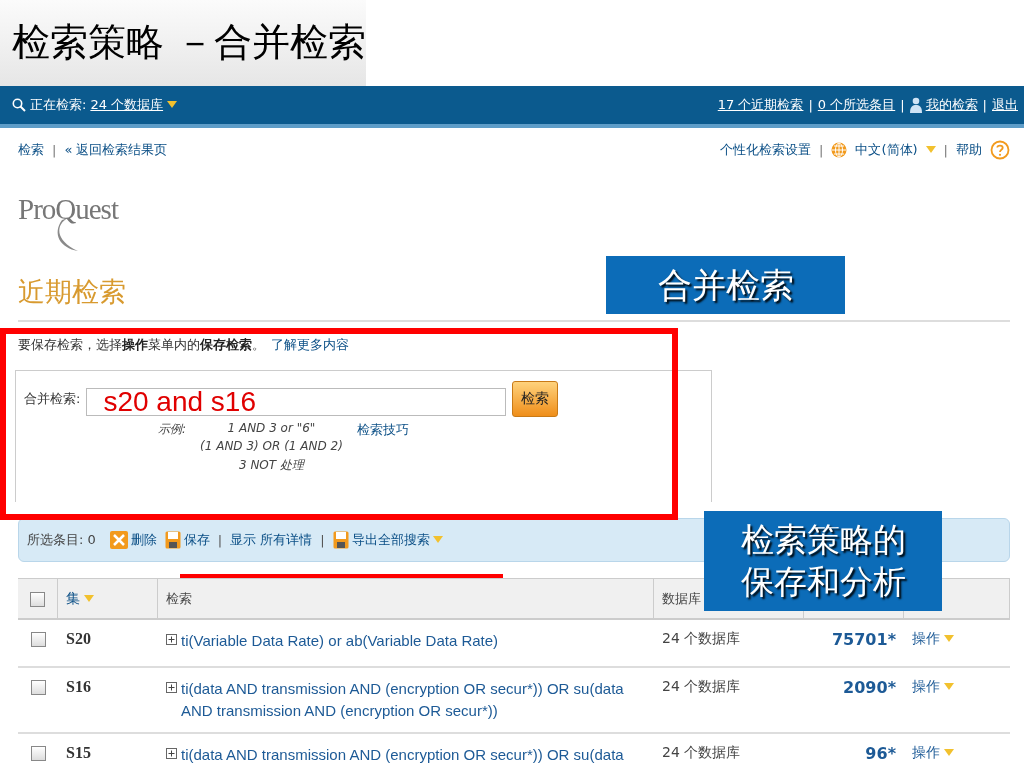  I want to click on result-count-link: 75701*, so click(863, 639).